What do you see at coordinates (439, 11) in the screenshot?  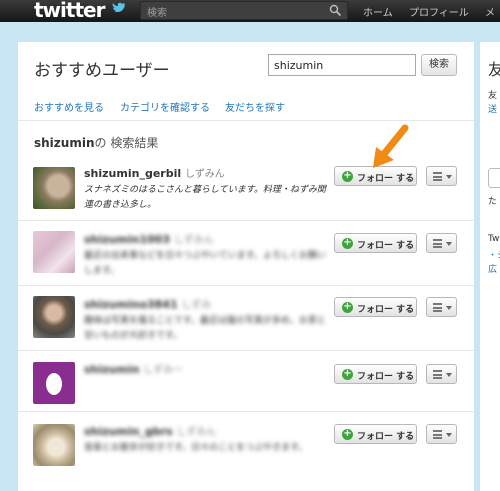 I see `nav-profile: プロフィール` at bounding box center [439, 11].